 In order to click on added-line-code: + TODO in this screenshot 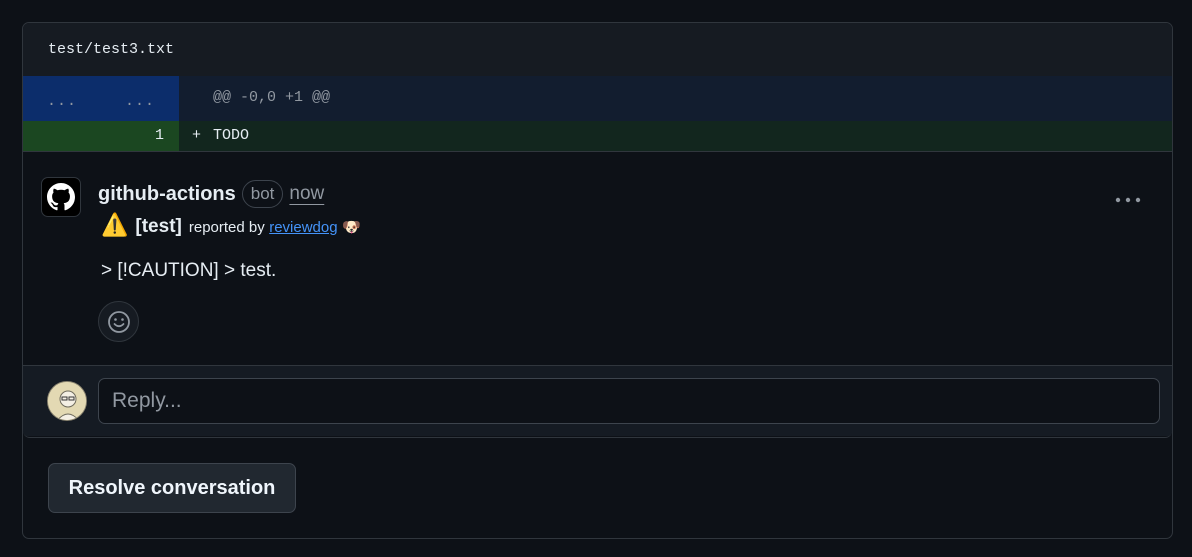, I will do `click(675, 136)`.